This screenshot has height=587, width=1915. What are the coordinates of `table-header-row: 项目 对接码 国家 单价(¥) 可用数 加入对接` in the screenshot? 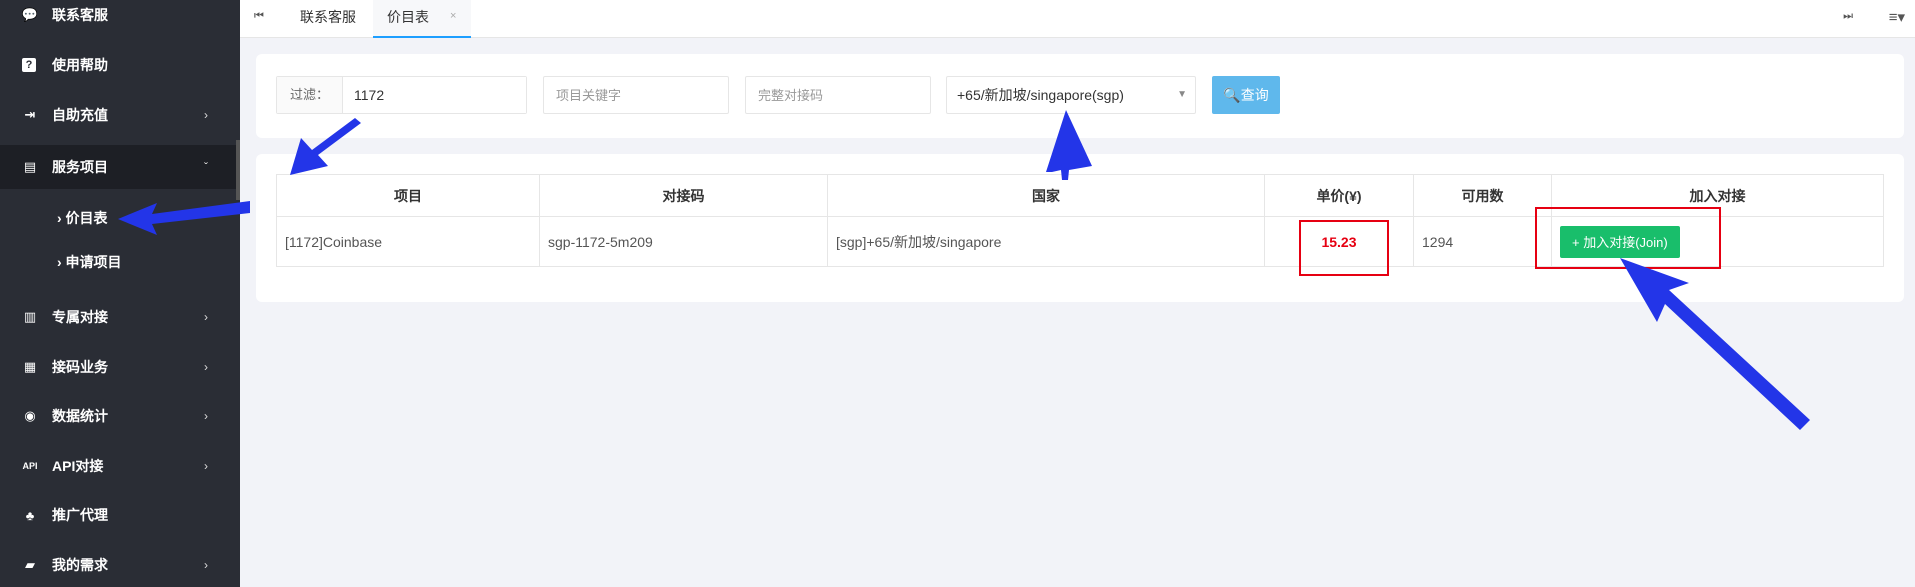 It's located at (1080, 195).